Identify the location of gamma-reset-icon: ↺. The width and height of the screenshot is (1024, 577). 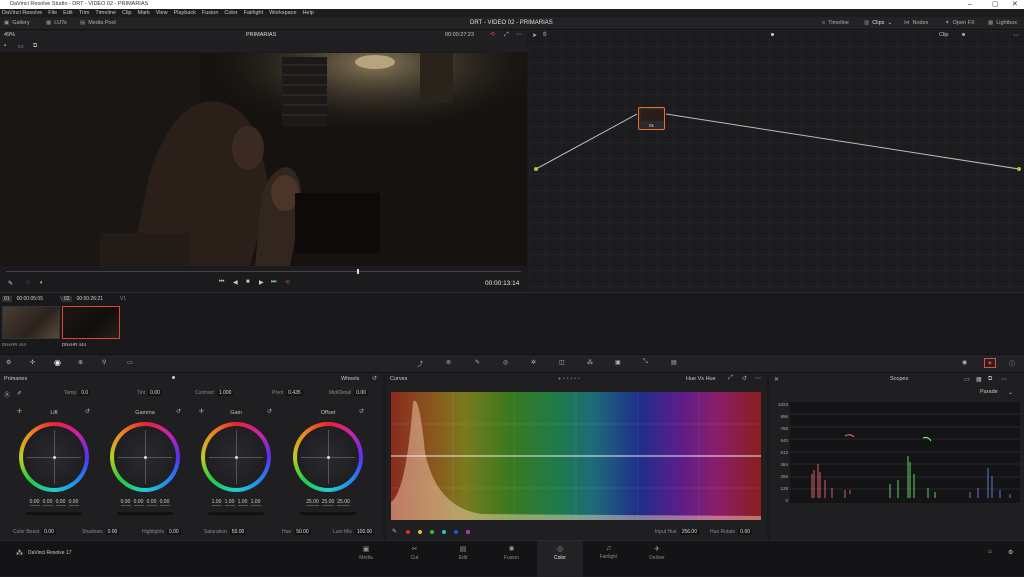
(178, 411).